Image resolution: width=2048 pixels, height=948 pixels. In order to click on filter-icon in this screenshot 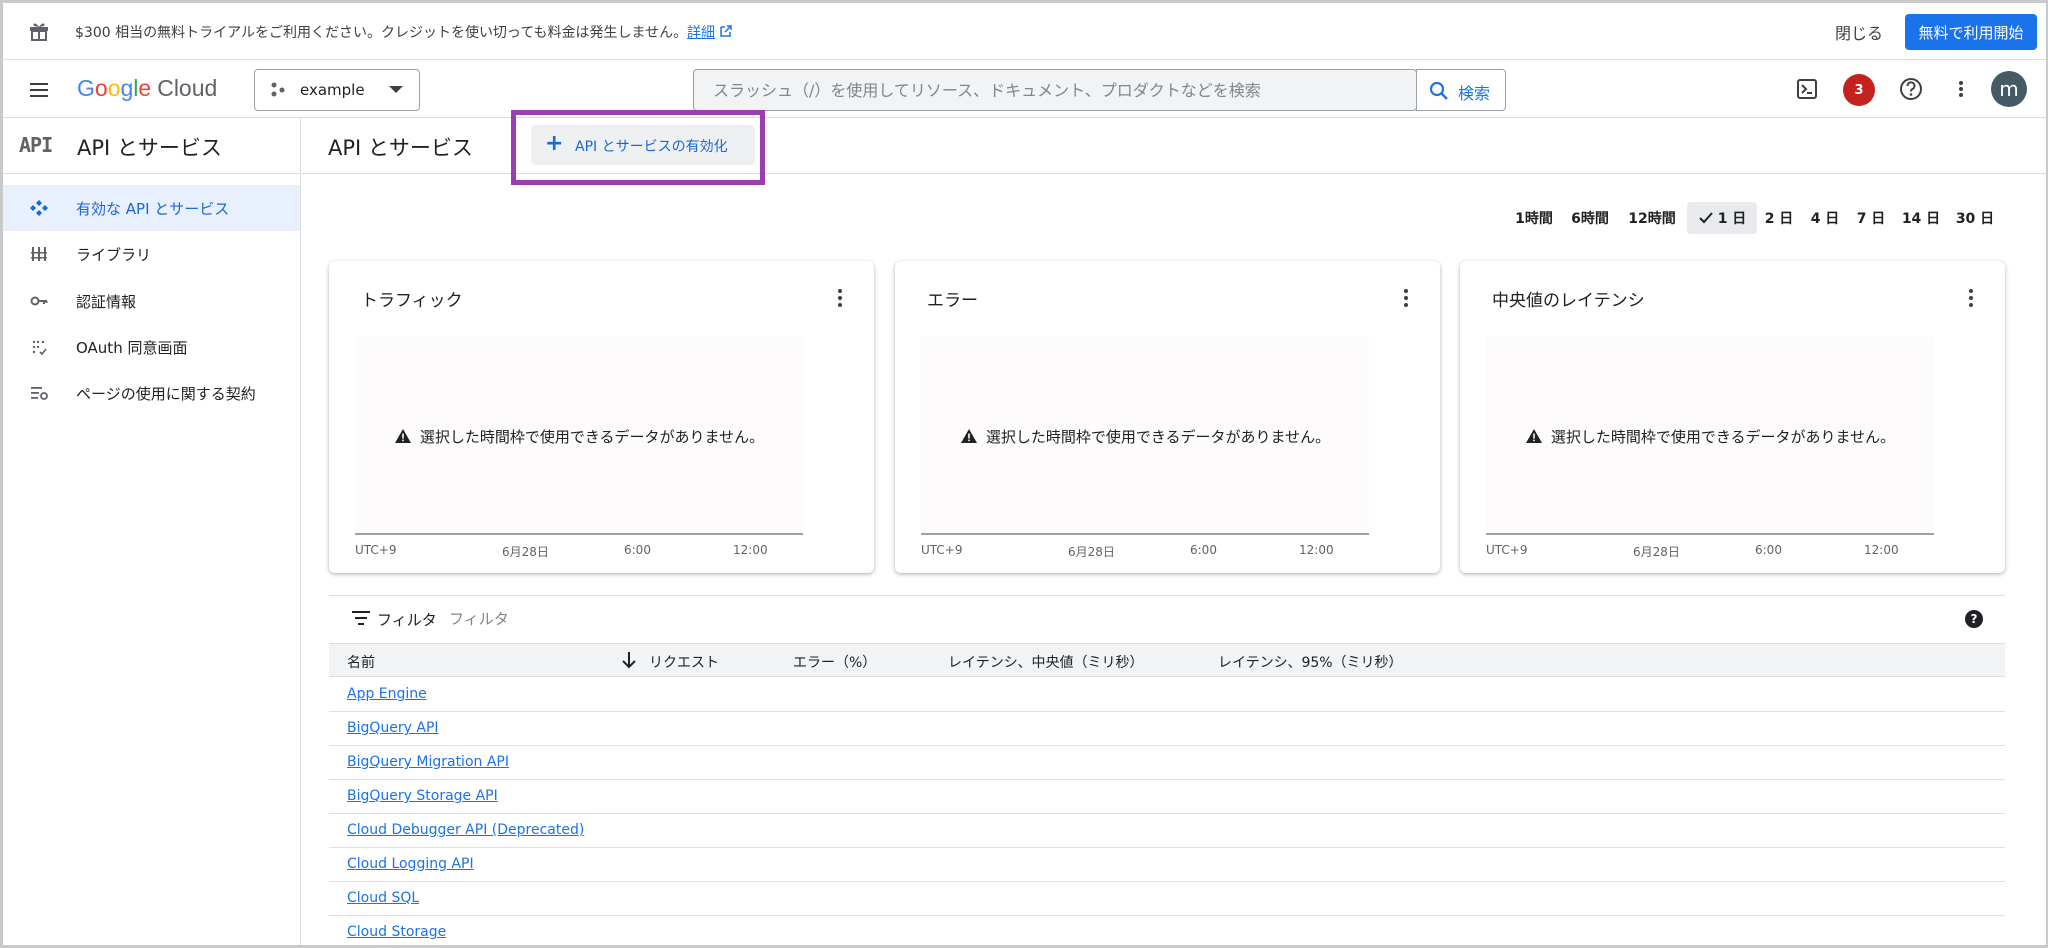, I will do `click(361, 618)`.